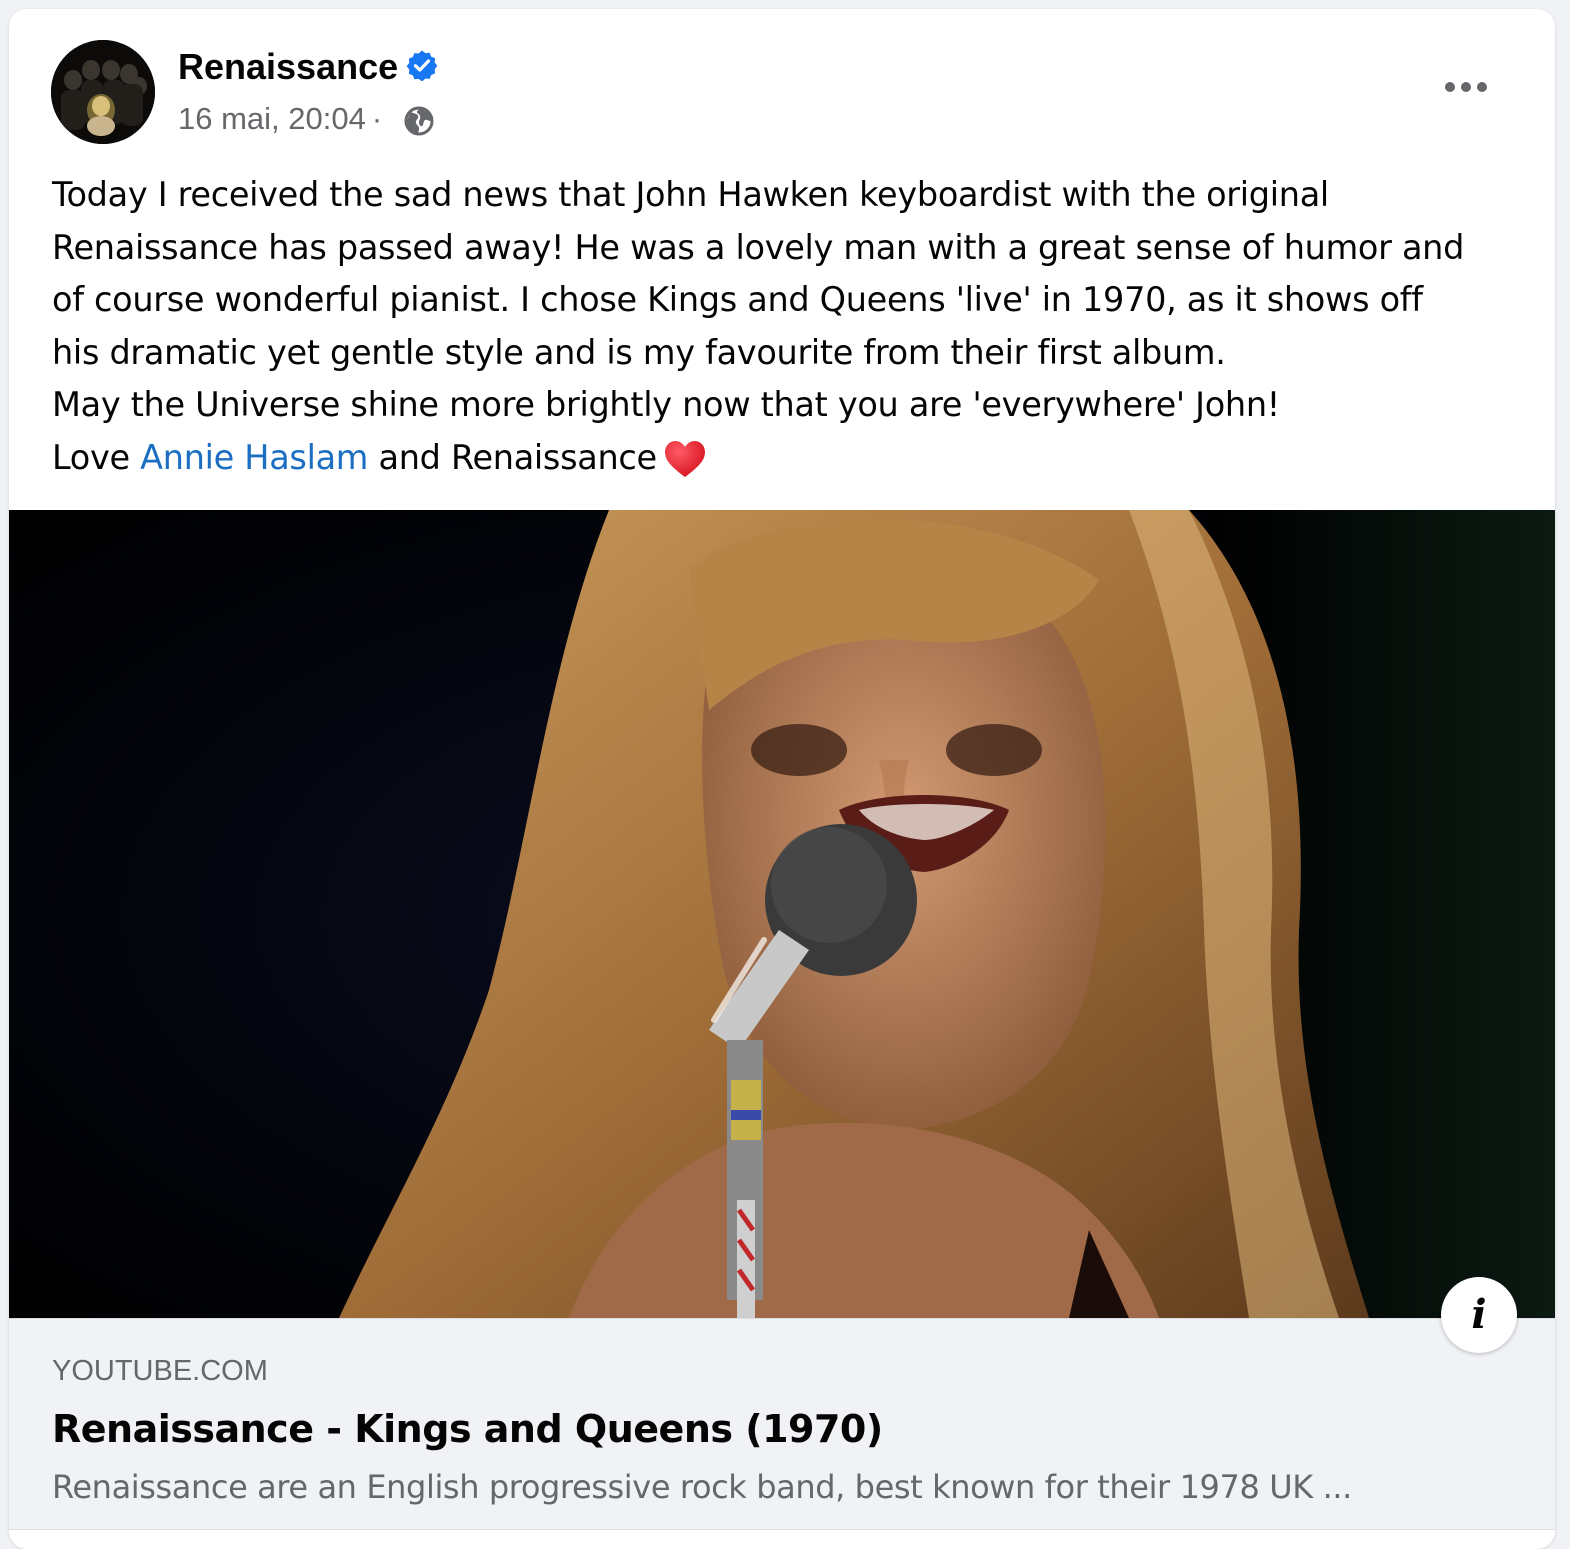  What do you see at coordinates (419, 121) in the screenshot?
I see `globe-icon` at bounding box center [419, 121].